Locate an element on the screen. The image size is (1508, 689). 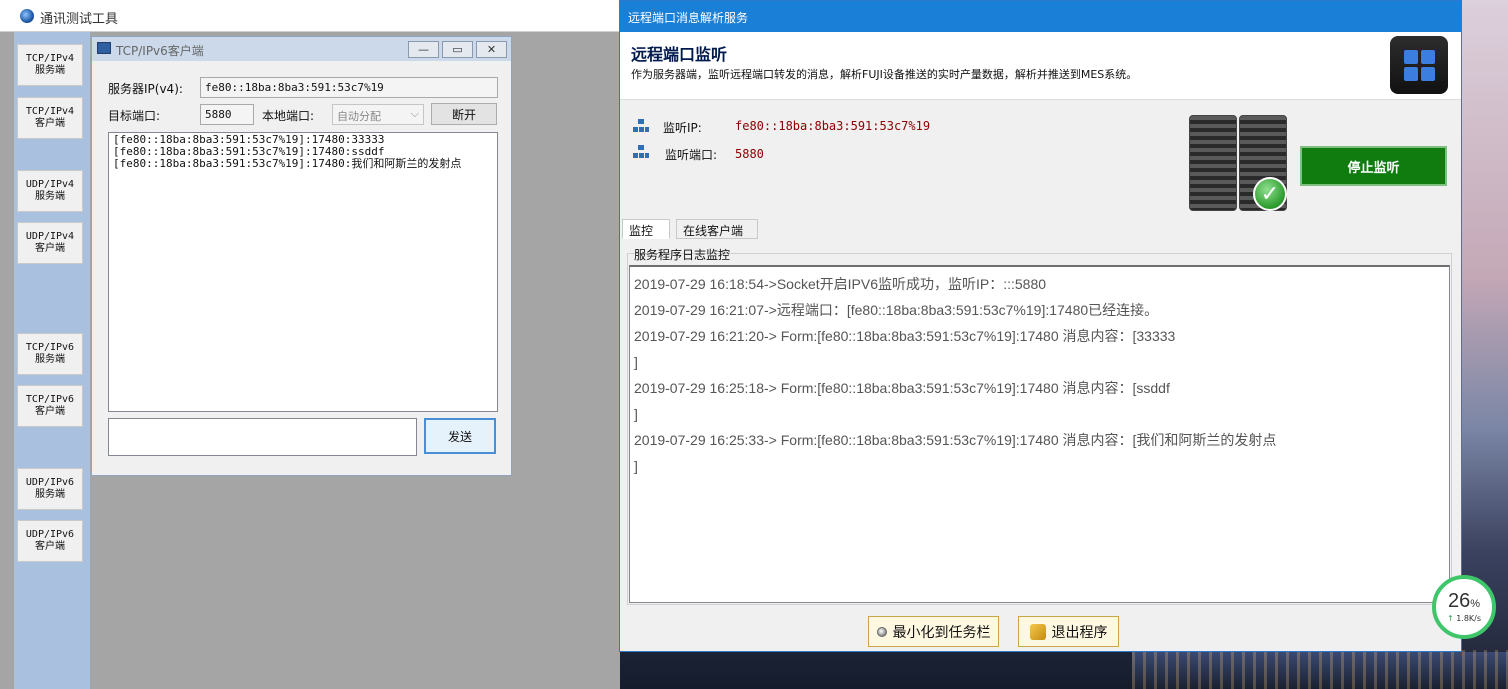
check-icon: ✓ is located at coordinates (1270, 194).